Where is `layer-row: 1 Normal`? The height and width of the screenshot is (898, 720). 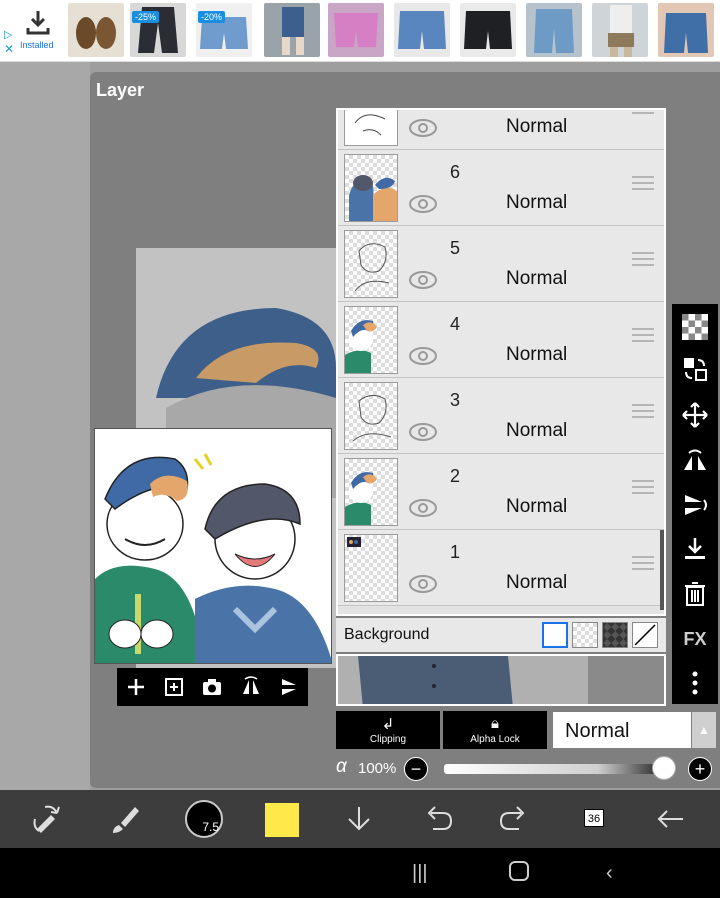 layer-row: 1 Normal is located at coordinates (501, 568).